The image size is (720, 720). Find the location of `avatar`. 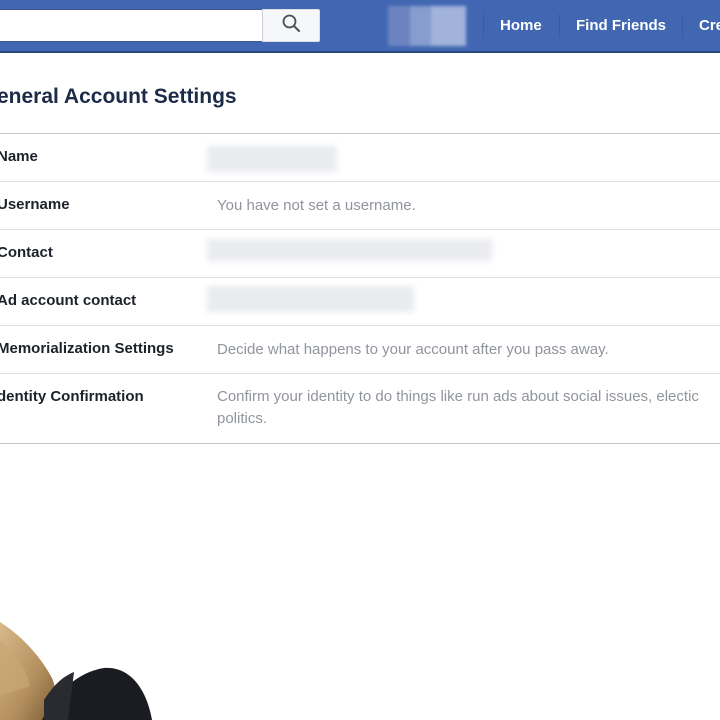

avatar is located at coordinates (427, 26).